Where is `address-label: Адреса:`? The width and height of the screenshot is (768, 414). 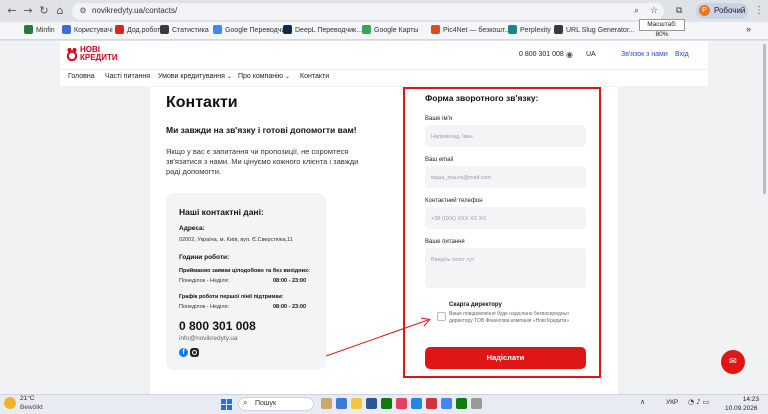
address-label: Адреса: is located at coordinates (192, 228).